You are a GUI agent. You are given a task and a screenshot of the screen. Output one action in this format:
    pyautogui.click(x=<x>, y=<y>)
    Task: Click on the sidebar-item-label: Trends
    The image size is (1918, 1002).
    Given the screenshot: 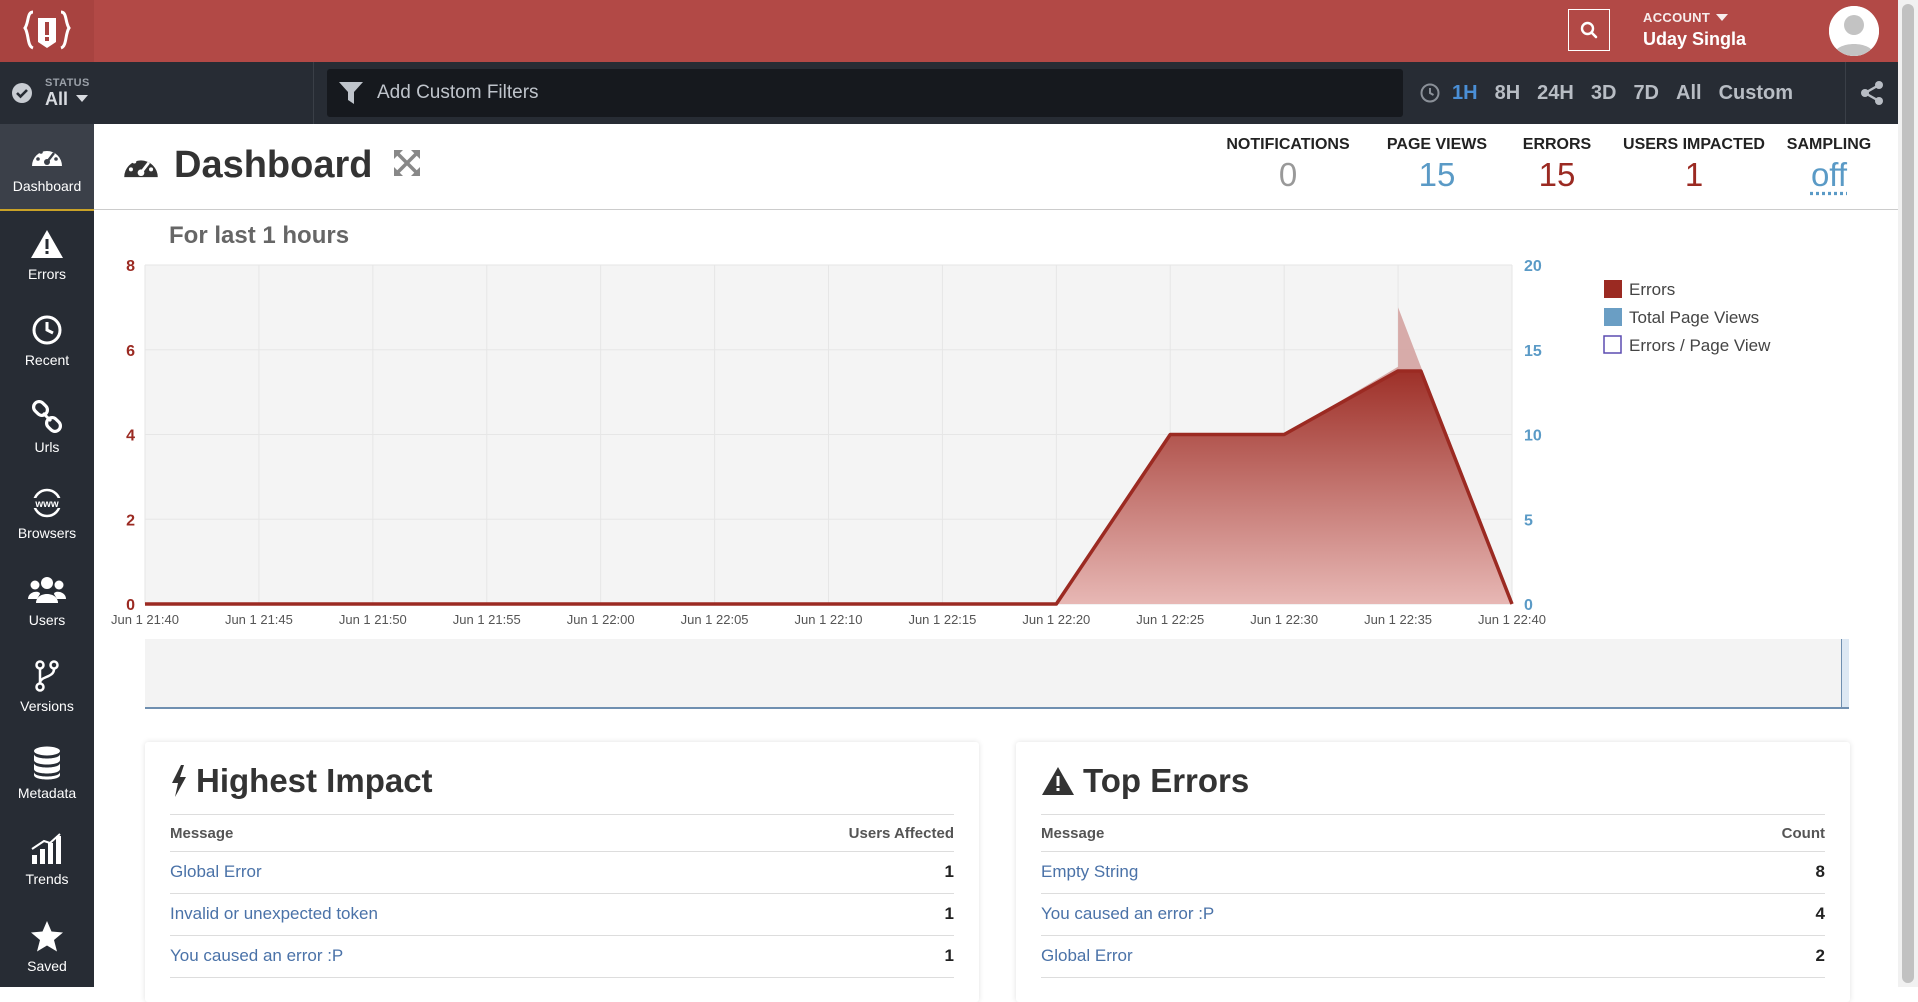 What is the action you would take?
    pyautogui.click(x=47, y=879)
    